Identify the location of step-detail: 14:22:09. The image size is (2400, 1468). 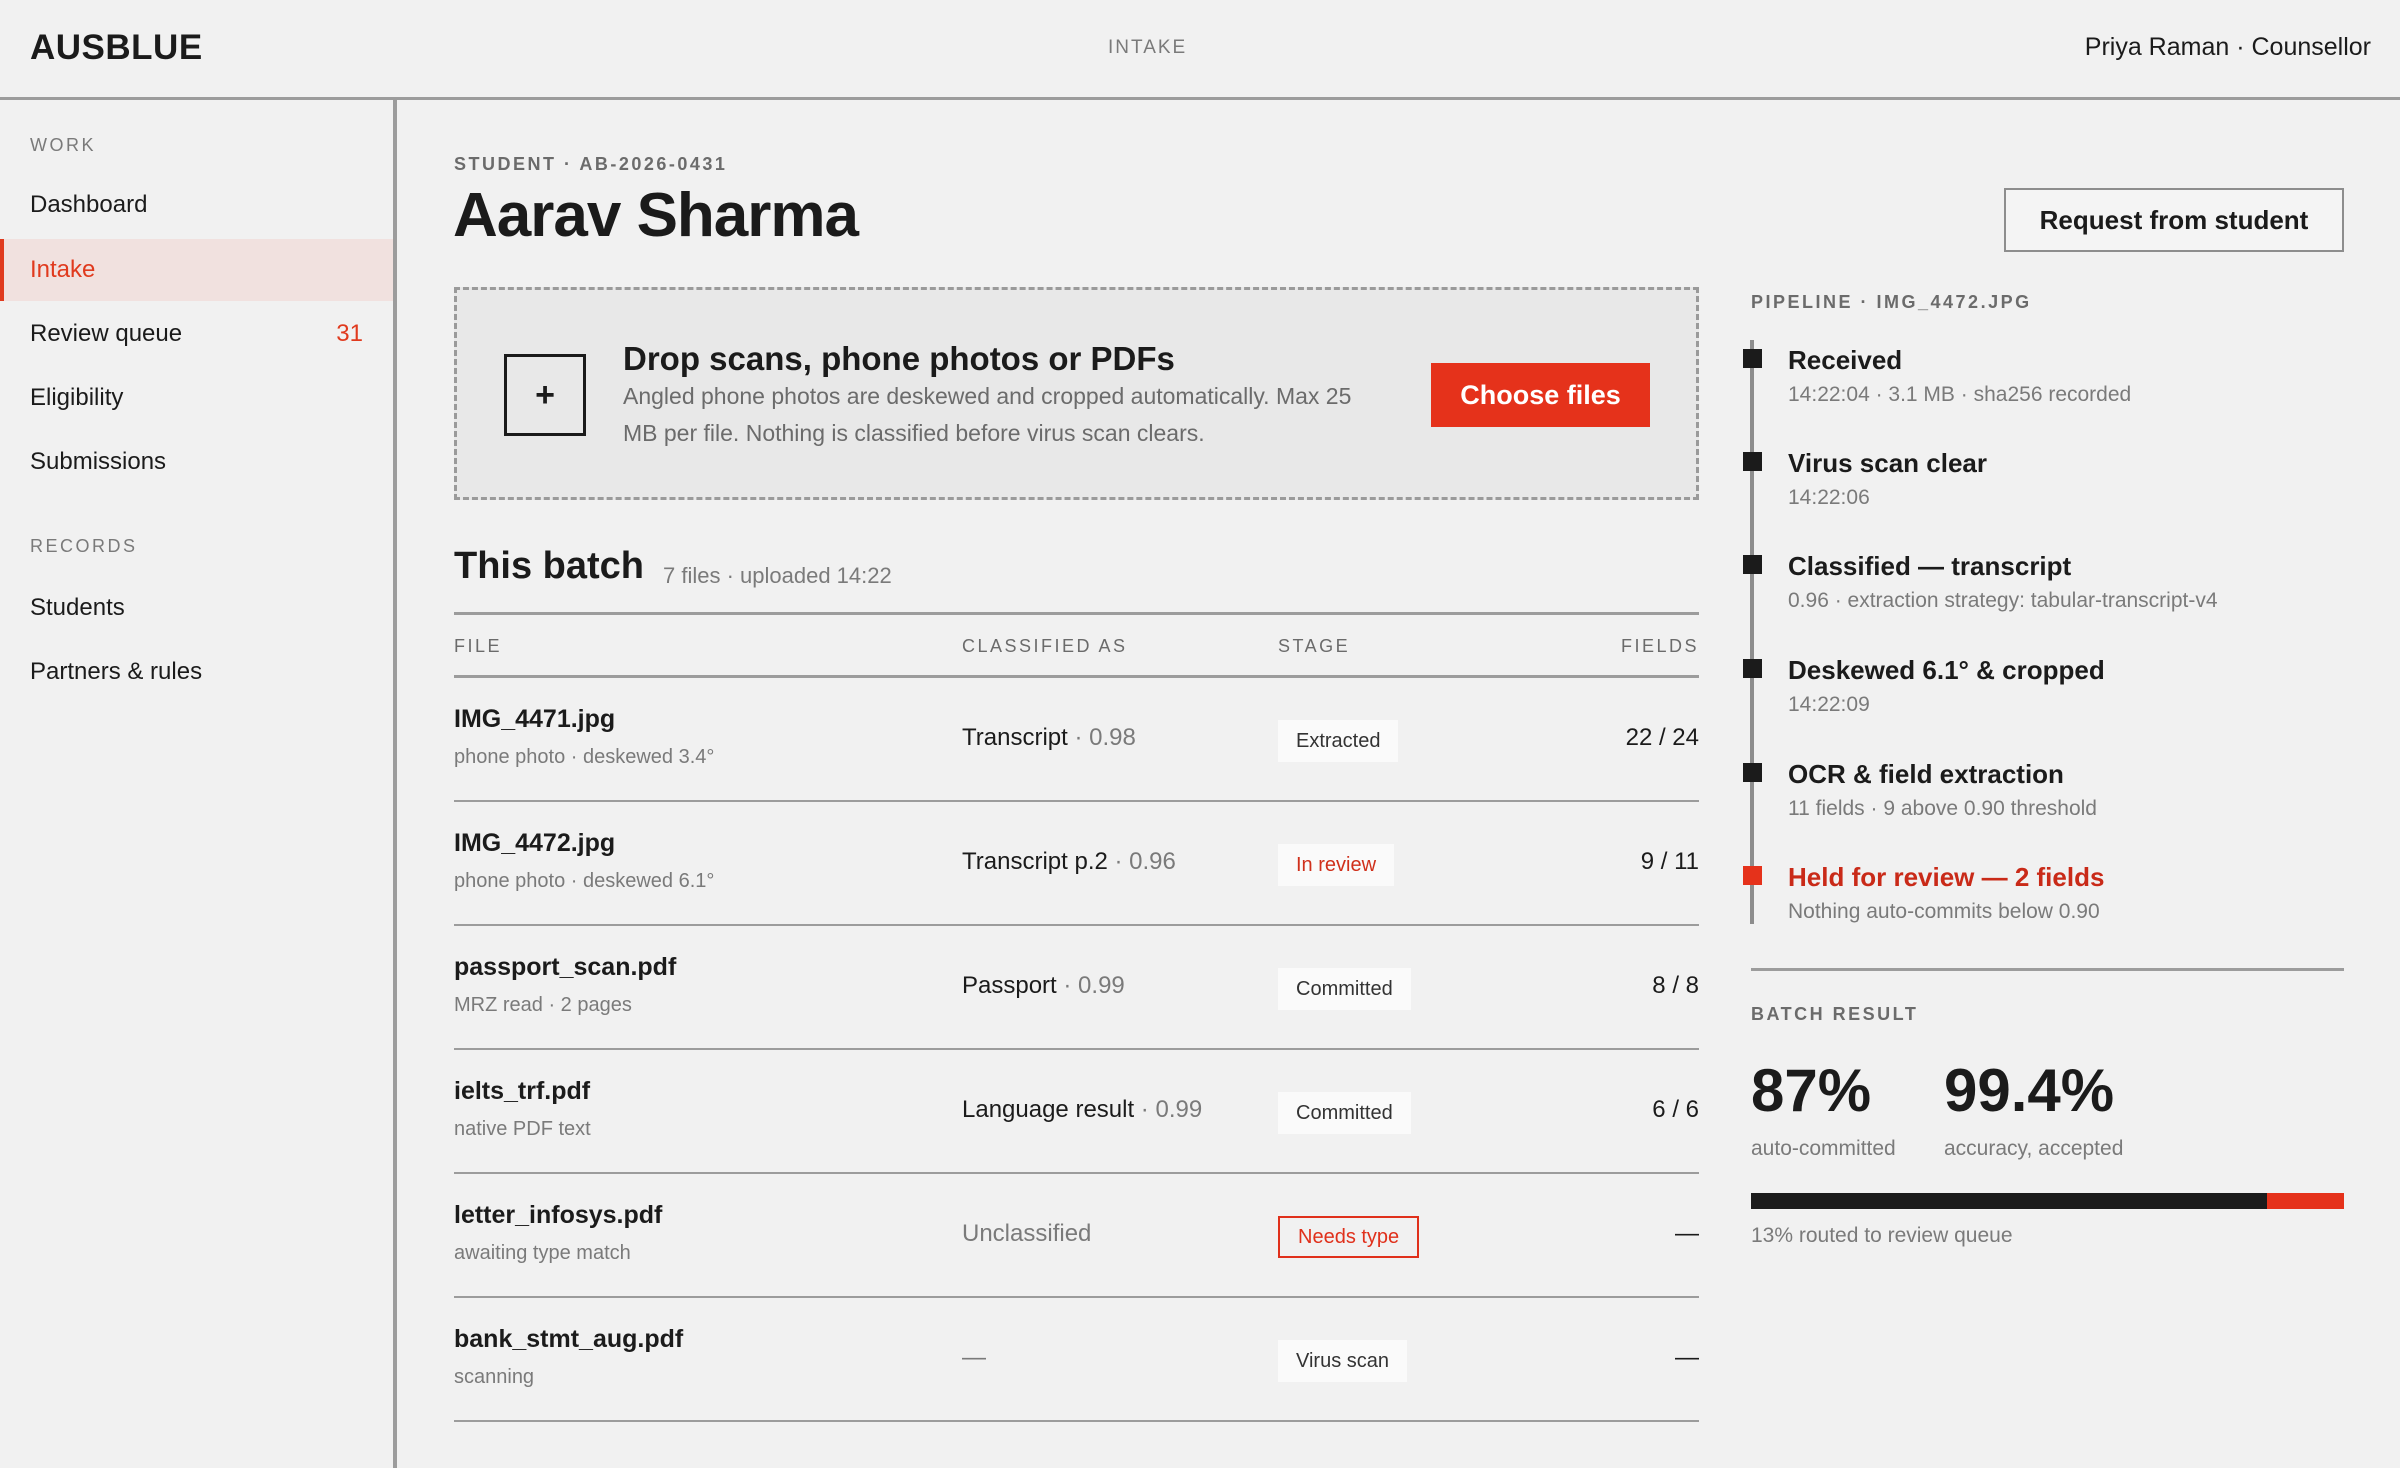
(1829, 704).